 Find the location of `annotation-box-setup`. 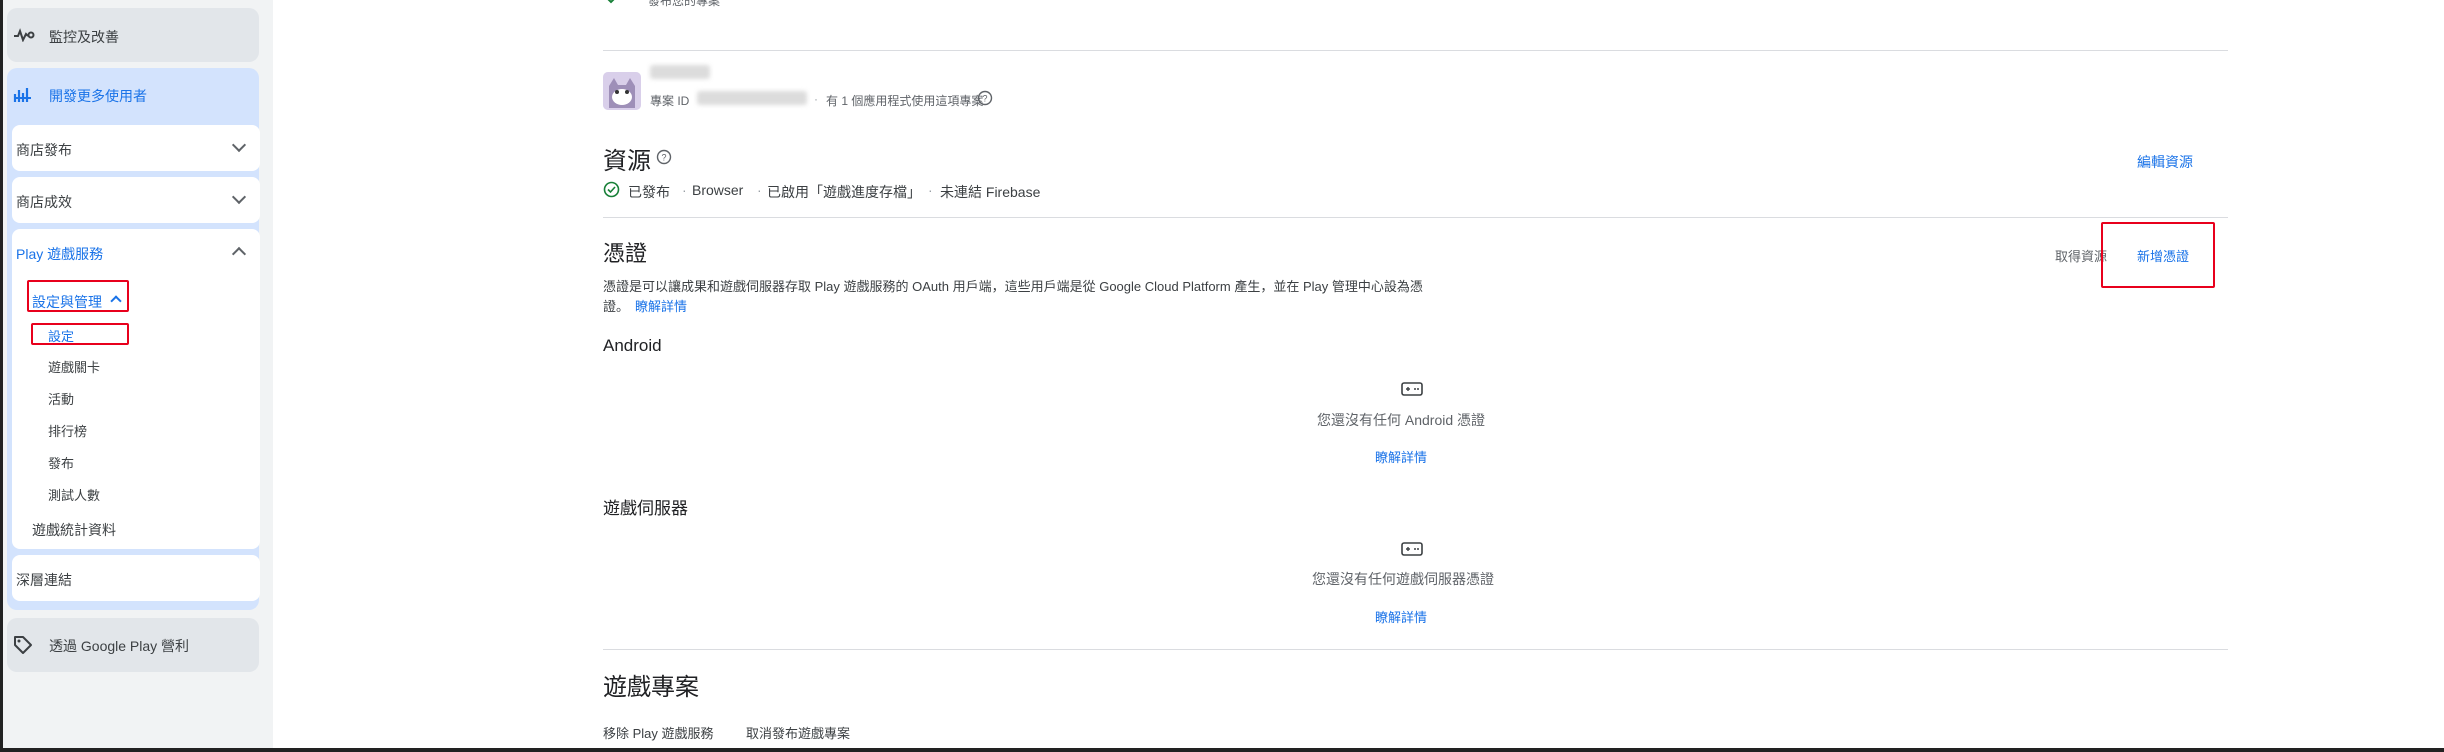

annotation-box-setup is located at coordinates (78, 296).